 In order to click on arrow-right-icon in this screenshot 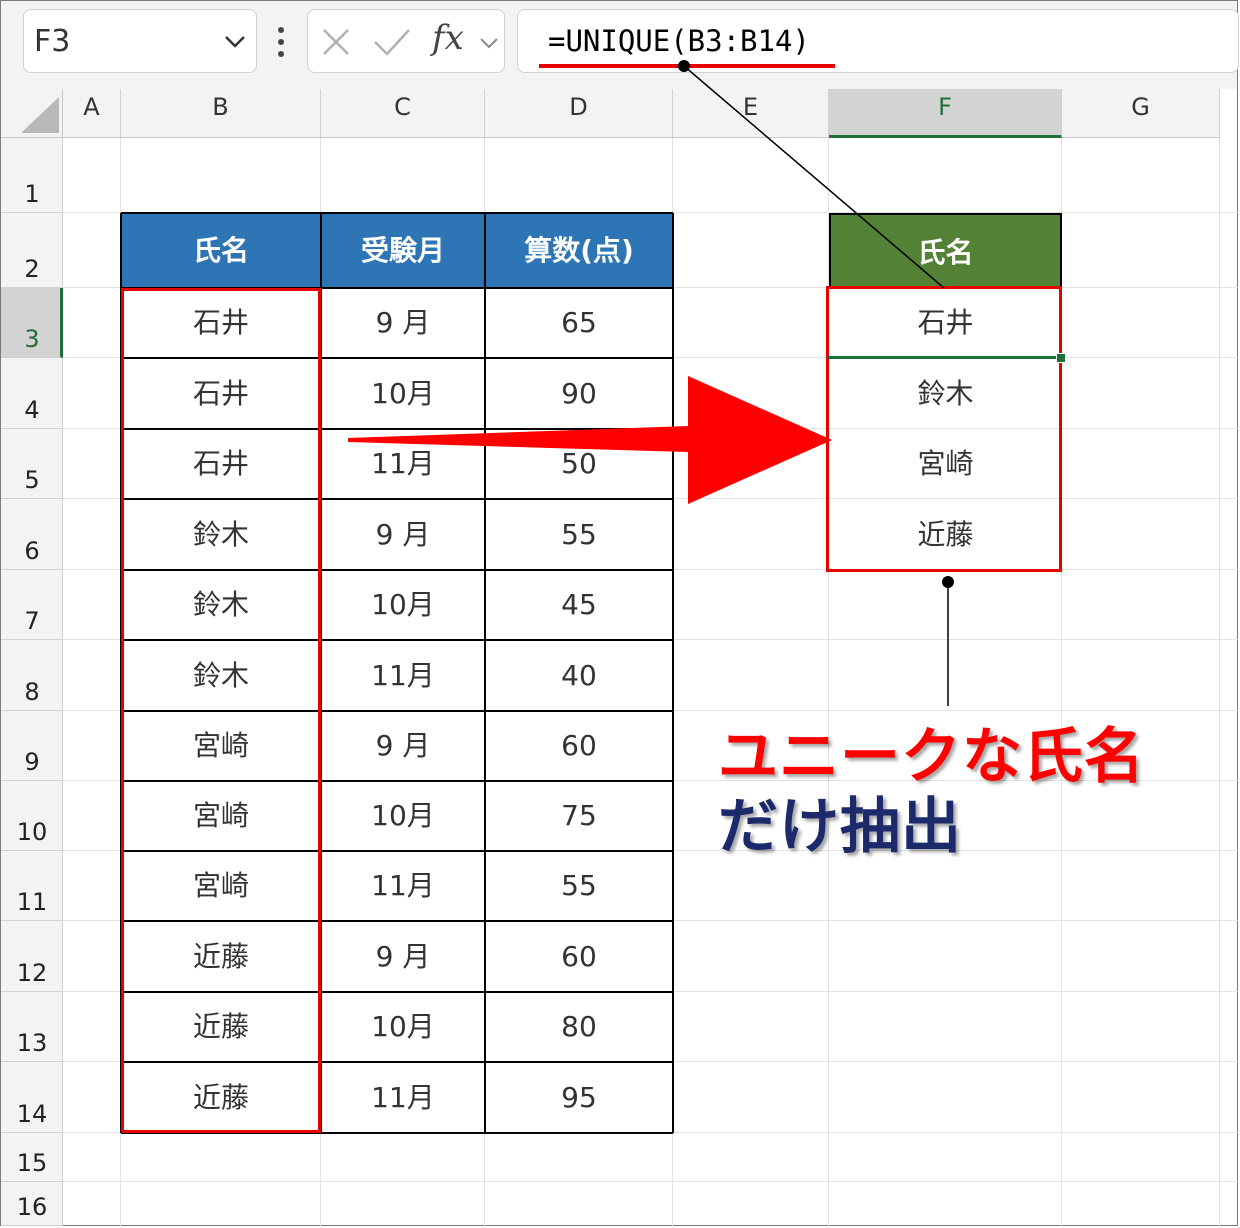, I will do `click(590, 440)`.